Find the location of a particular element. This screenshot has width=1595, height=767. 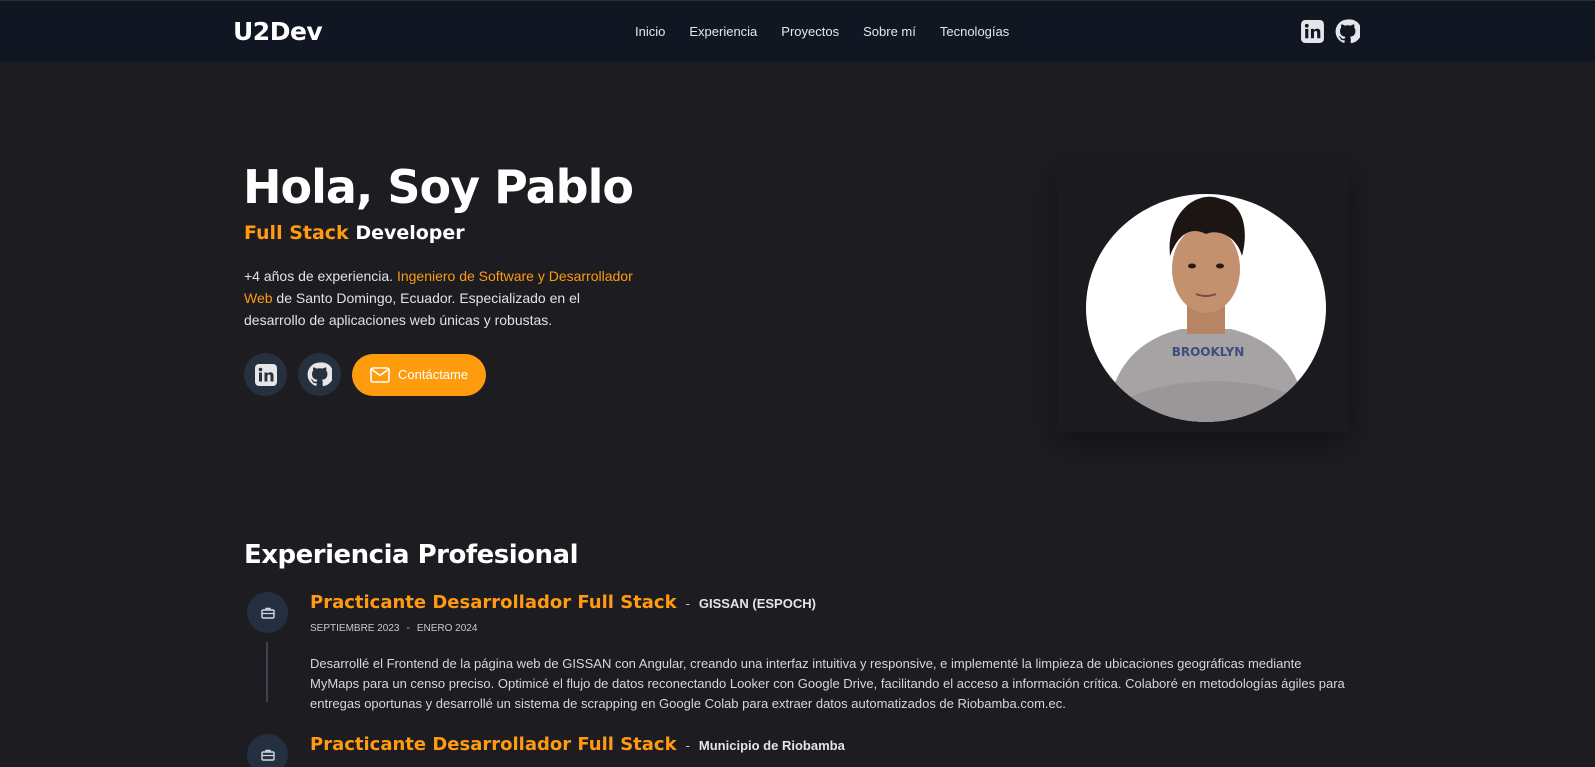

nav-link-proyectos: Proyectos is located at coordinates (810, 31).